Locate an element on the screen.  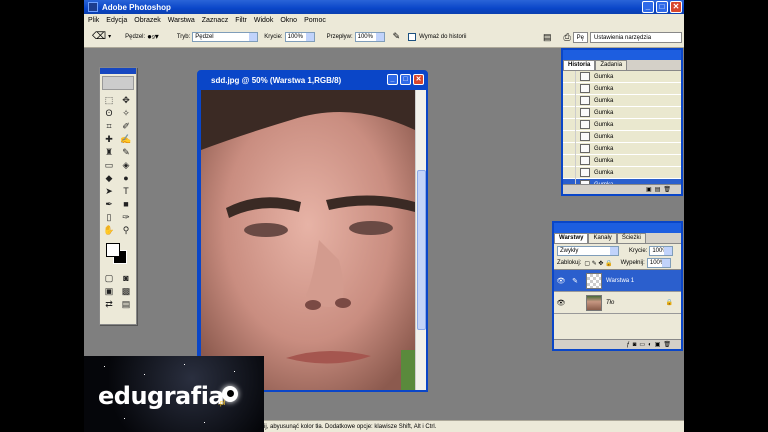
fullscreen-mode-icon: ▩ is located at coordinates (126, 291).